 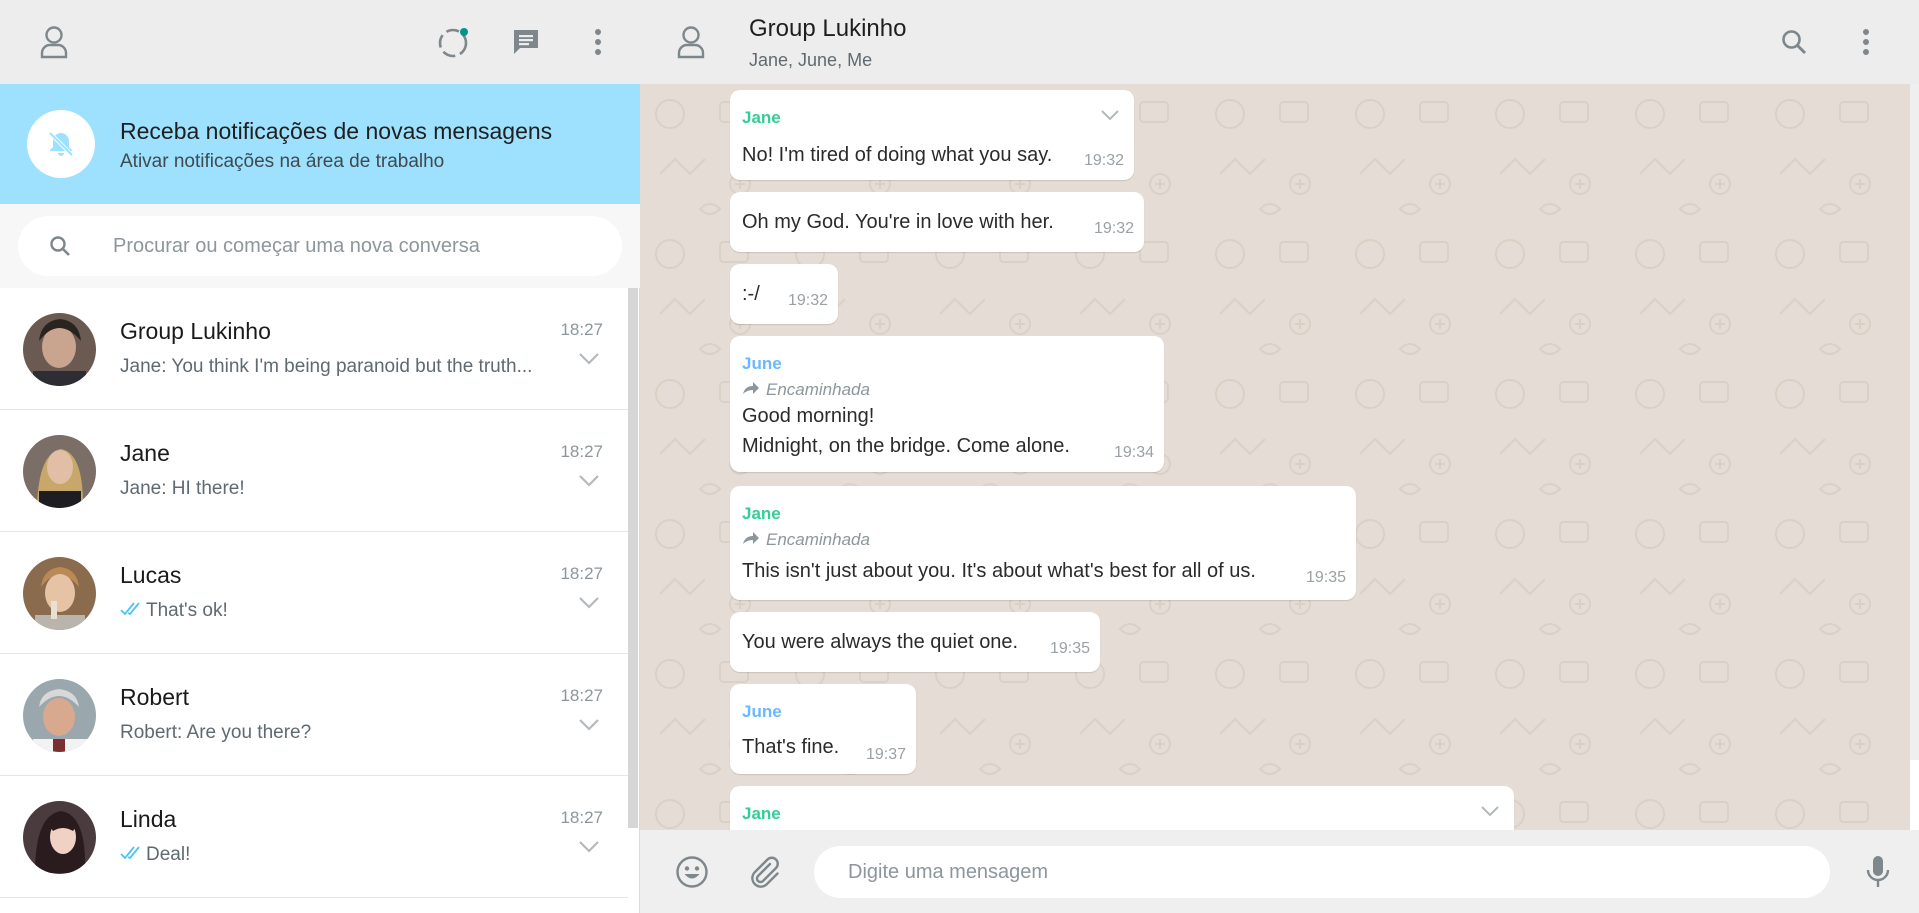 I want to click on forward-arrow-icon, so click(x=751, y=390).